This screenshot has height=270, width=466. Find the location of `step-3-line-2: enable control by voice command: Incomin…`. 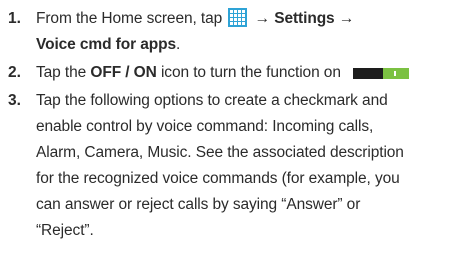

step-3-line-2: enable control by voice command: Incomin… is located at coordinates (205, 126).